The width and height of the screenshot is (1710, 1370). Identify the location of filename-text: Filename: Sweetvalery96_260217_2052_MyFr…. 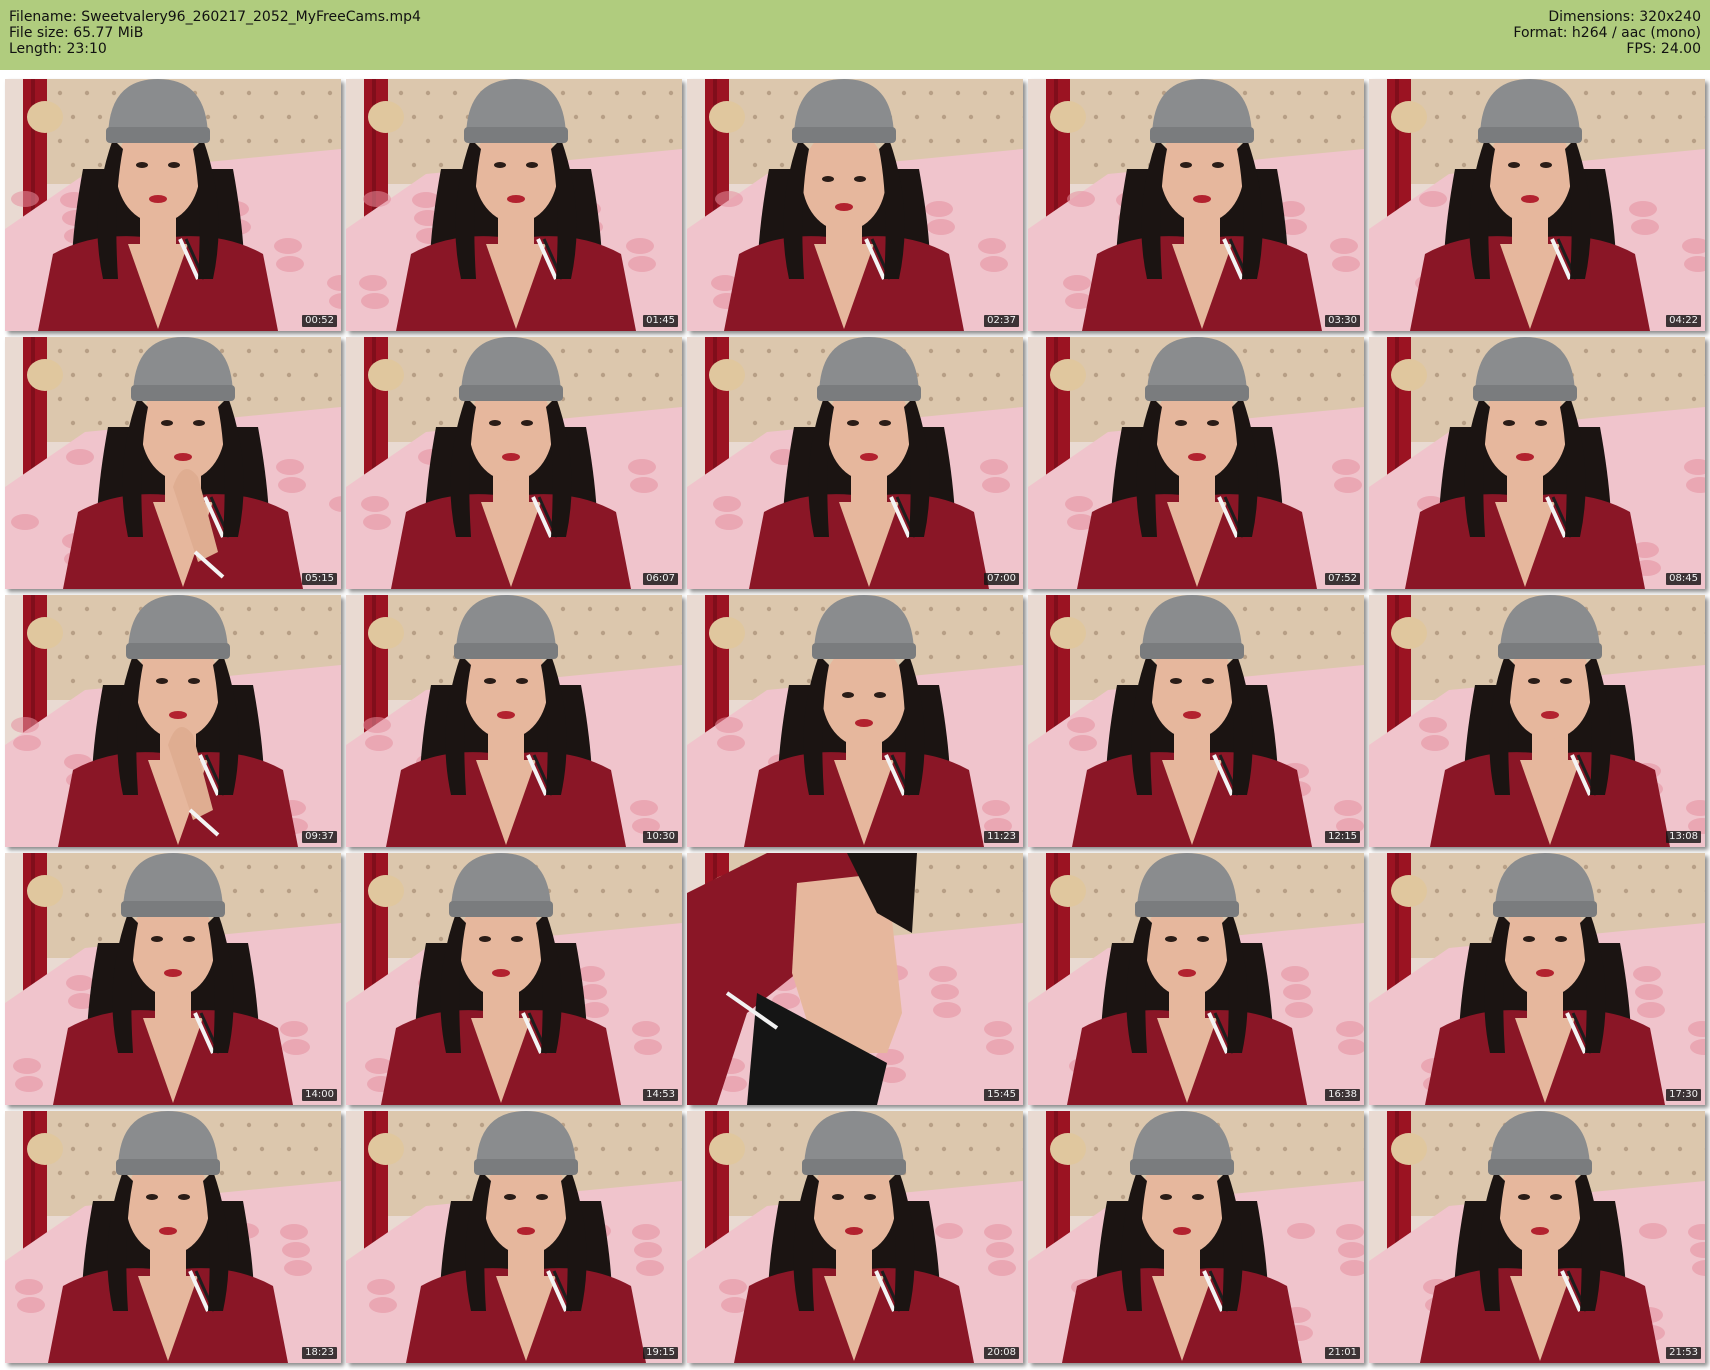
(215, 17).